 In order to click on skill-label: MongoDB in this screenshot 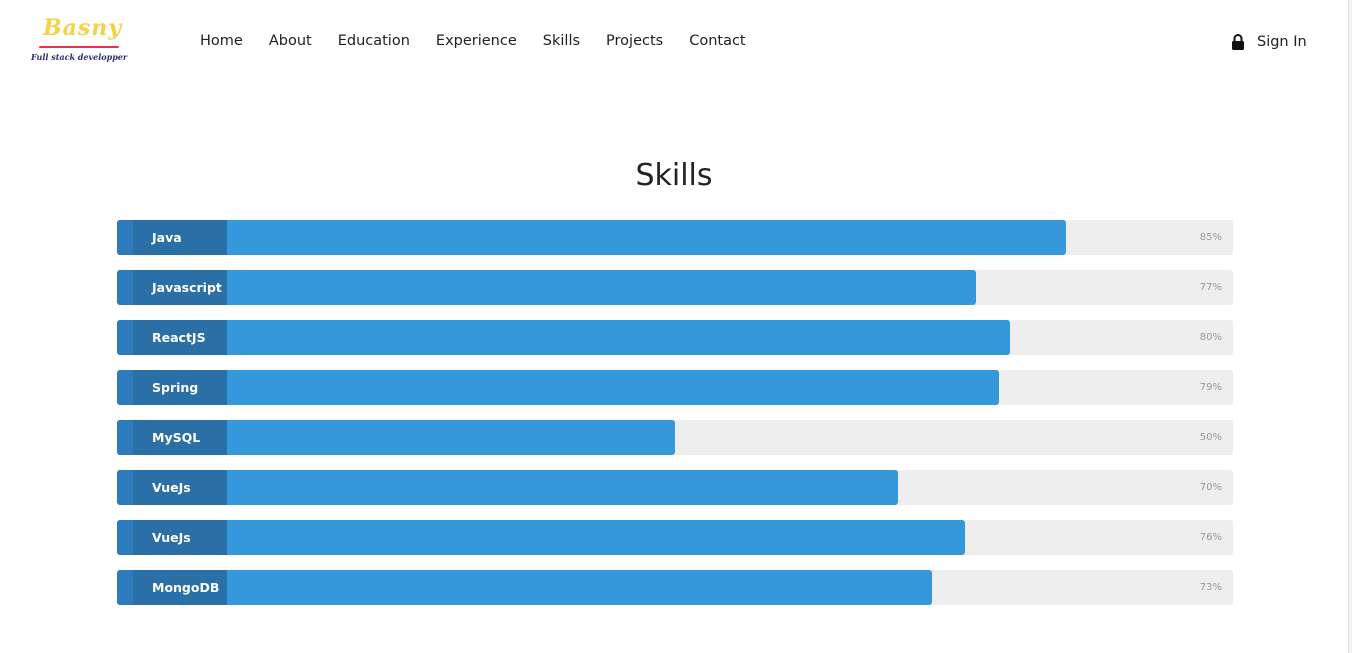, I will do `click(172, 587)`.